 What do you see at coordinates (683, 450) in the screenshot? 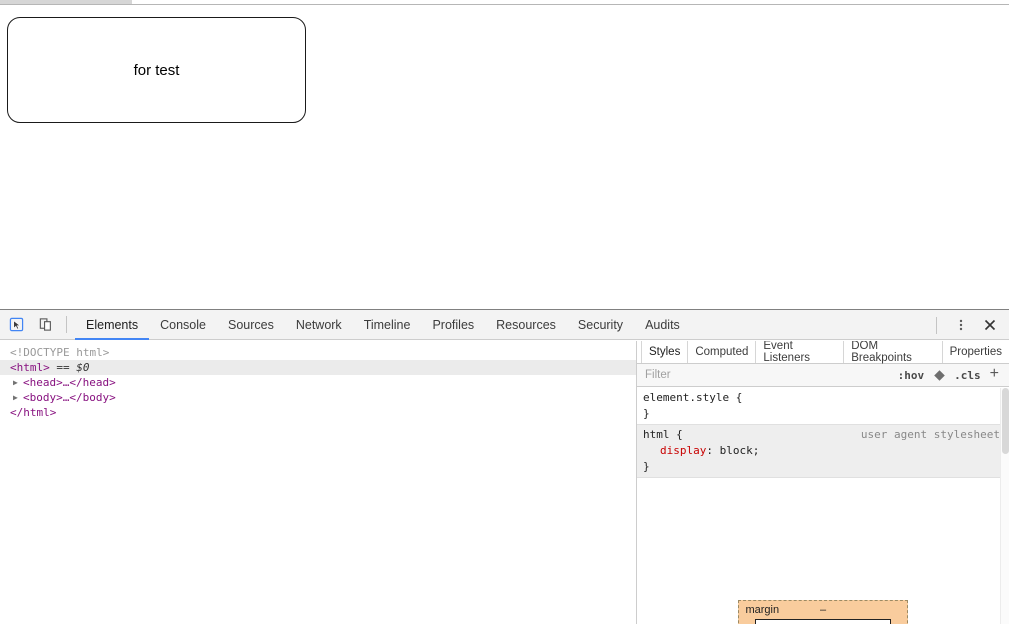
I see `css-property-name: display` at bounding box center [683, 450].